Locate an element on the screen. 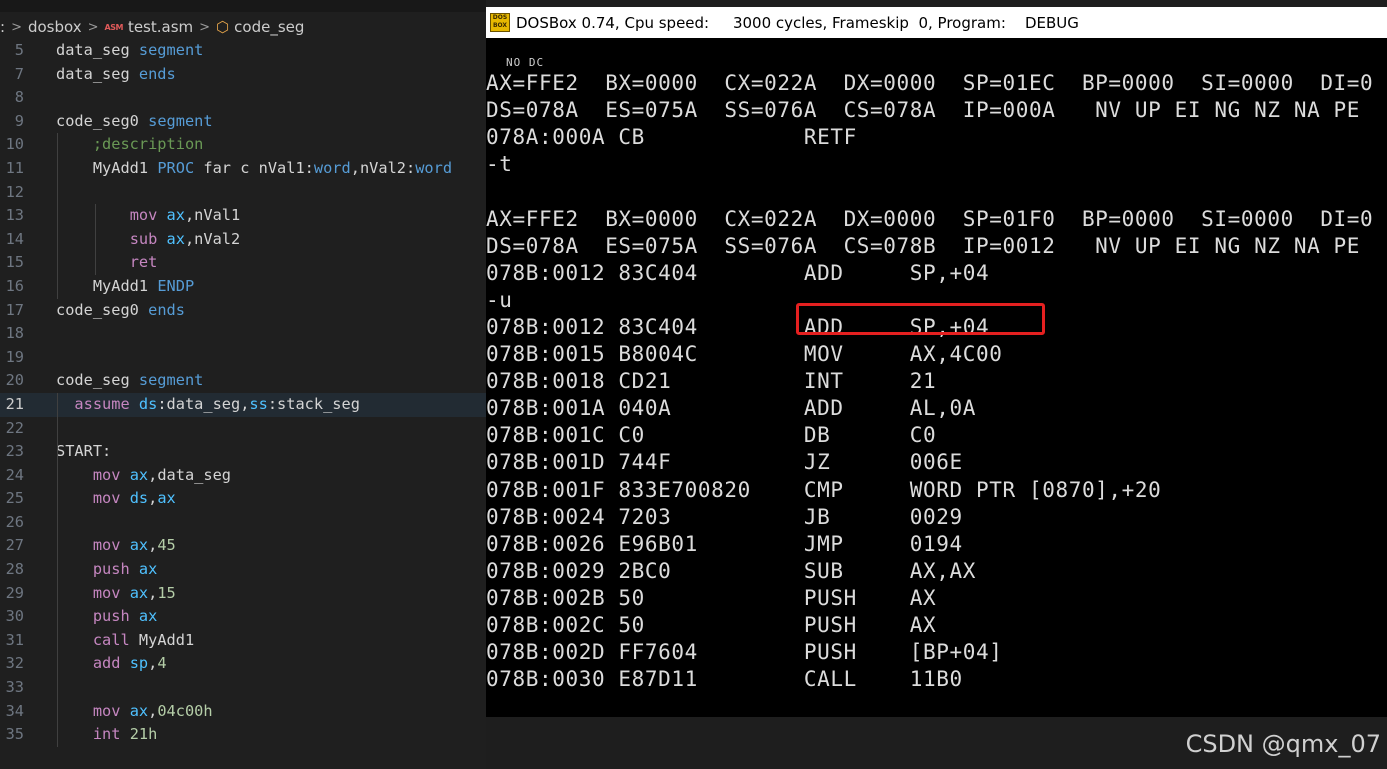  code-line: 17 code_seg0 ends is located at coordinates (243, 311).